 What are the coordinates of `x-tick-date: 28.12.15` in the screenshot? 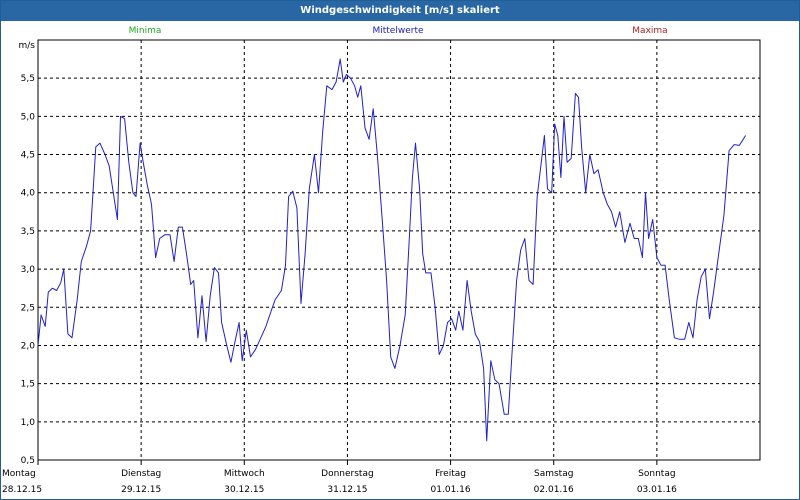 It's located at (22, 490).